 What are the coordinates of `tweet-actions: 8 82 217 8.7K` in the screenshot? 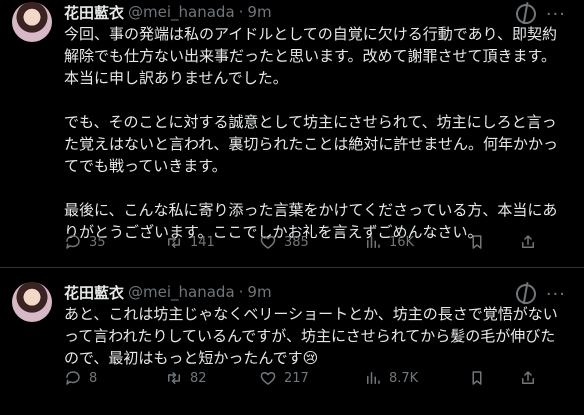 It's located at (319, 378).